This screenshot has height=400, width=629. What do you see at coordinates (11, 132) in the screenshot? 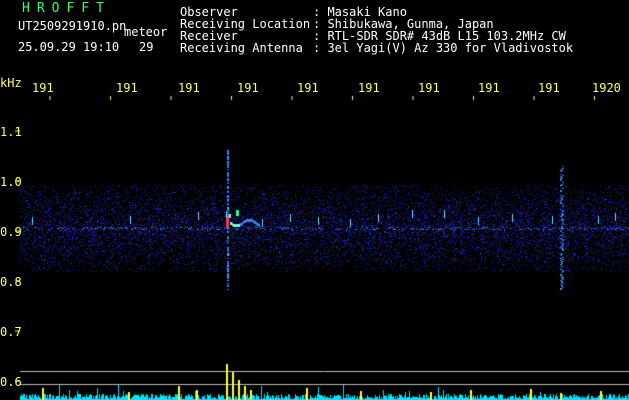
I see `y-tick: 1.1` at bounding box center [11, 132].